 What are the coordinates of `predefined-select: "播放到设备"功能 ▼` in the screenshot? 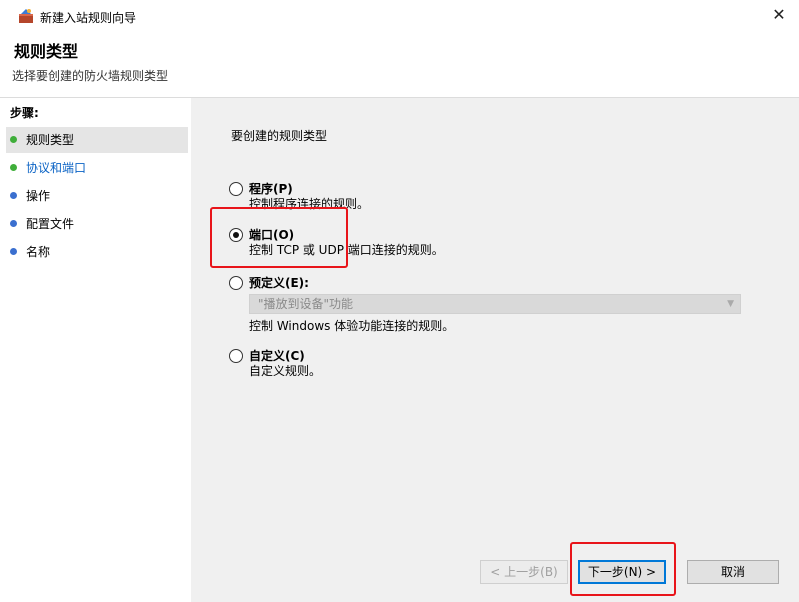 It's located at (495, 304).